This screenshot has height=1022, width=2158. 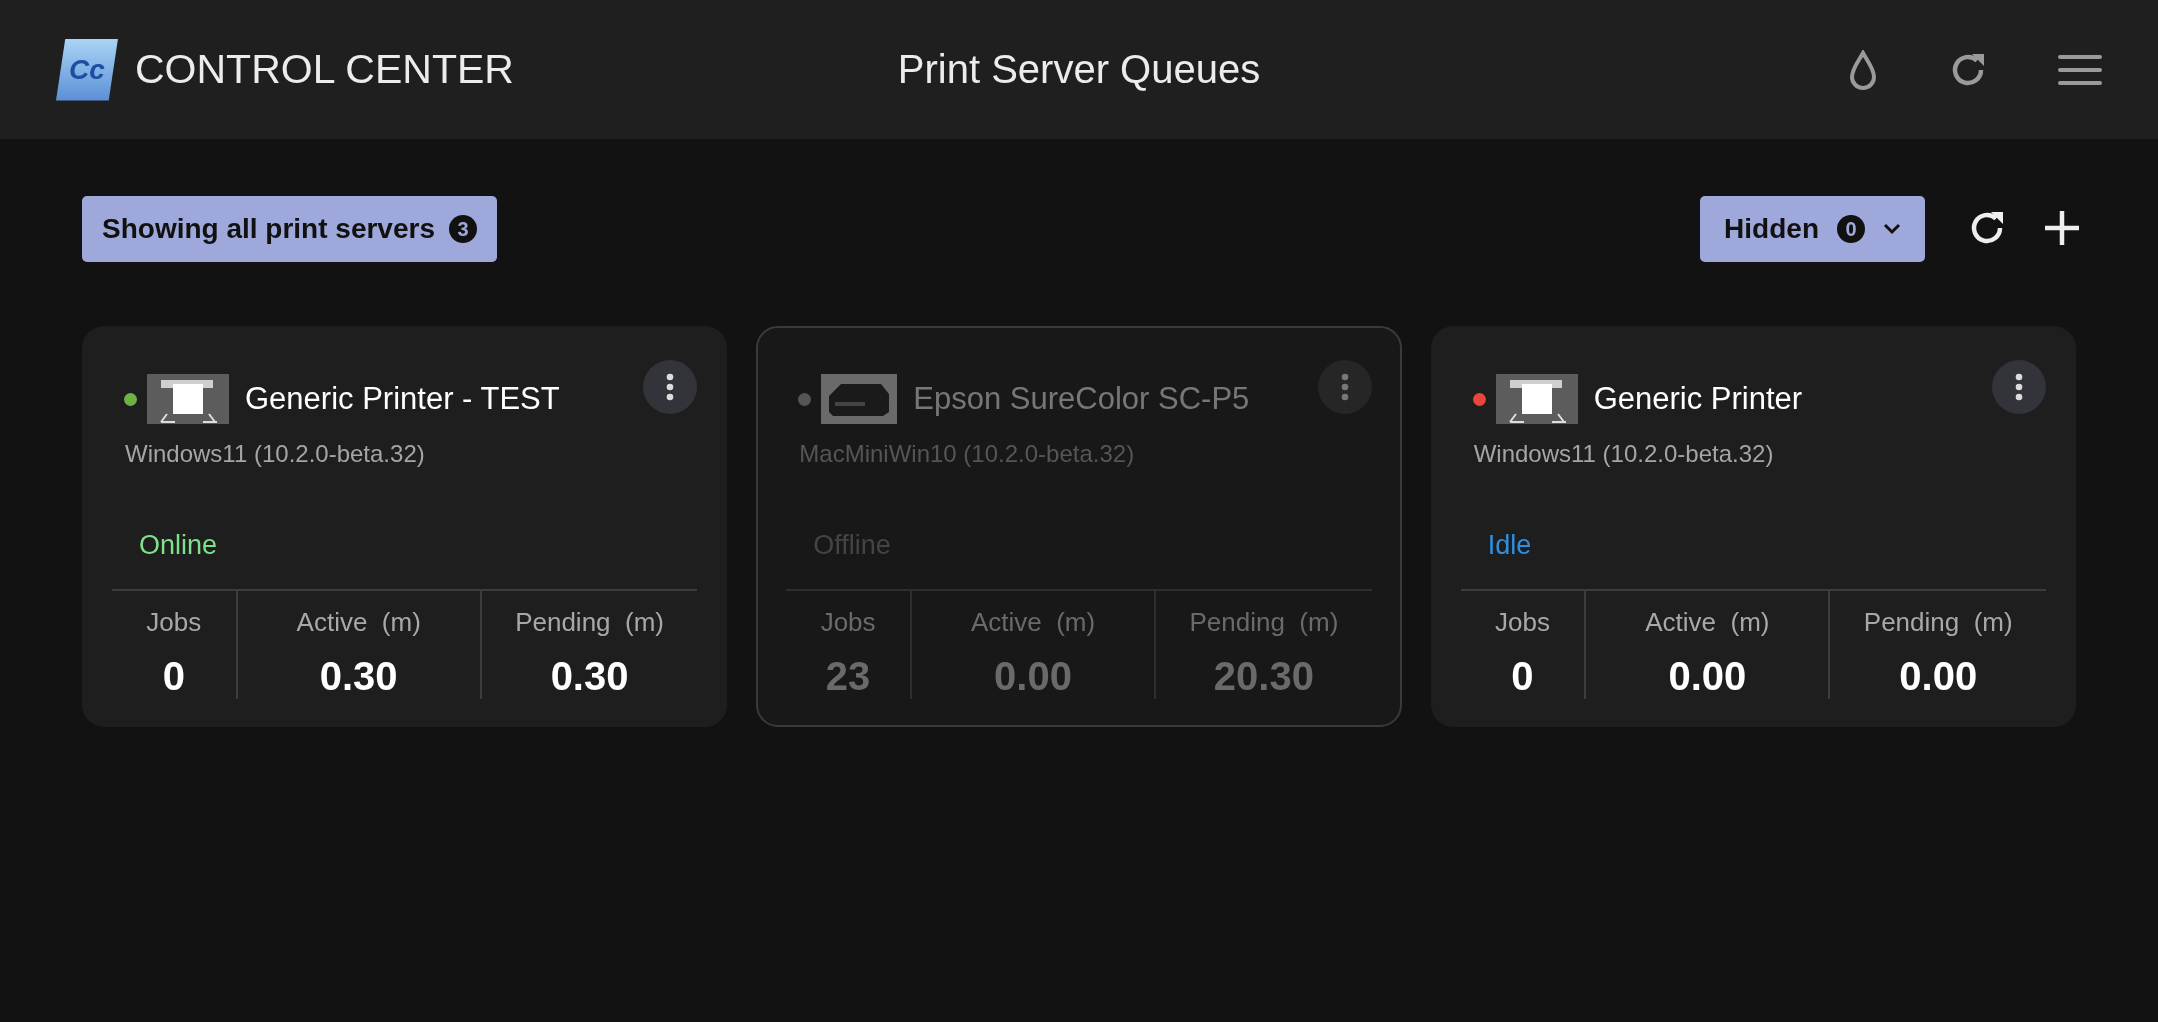 I want to click on hidden-dropdown: Hidden 0, so click(x=1812, y=229).